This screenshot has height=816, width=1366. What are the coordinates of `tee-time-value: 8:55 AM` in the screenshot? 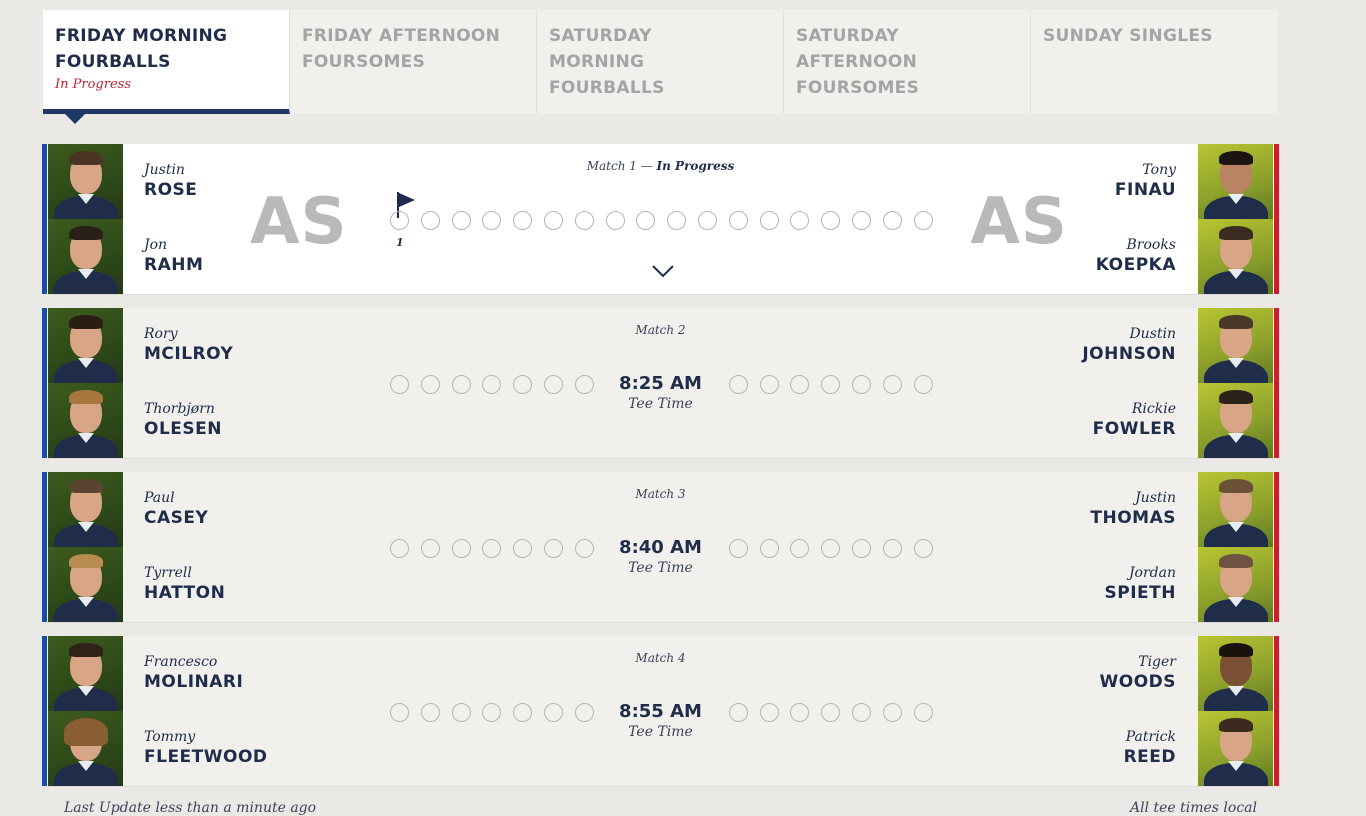 It's located at (660, 711).